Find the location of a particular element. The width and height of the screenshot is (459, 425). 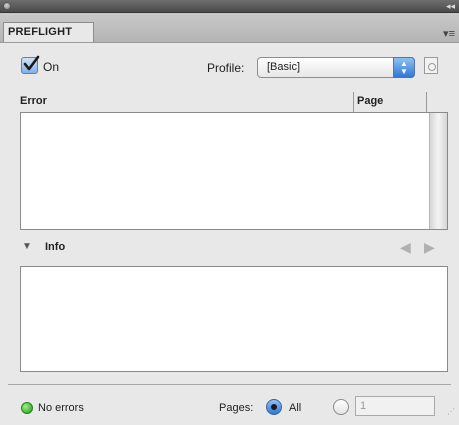

pages-label: Pages: is located at coordinates (236, 408).